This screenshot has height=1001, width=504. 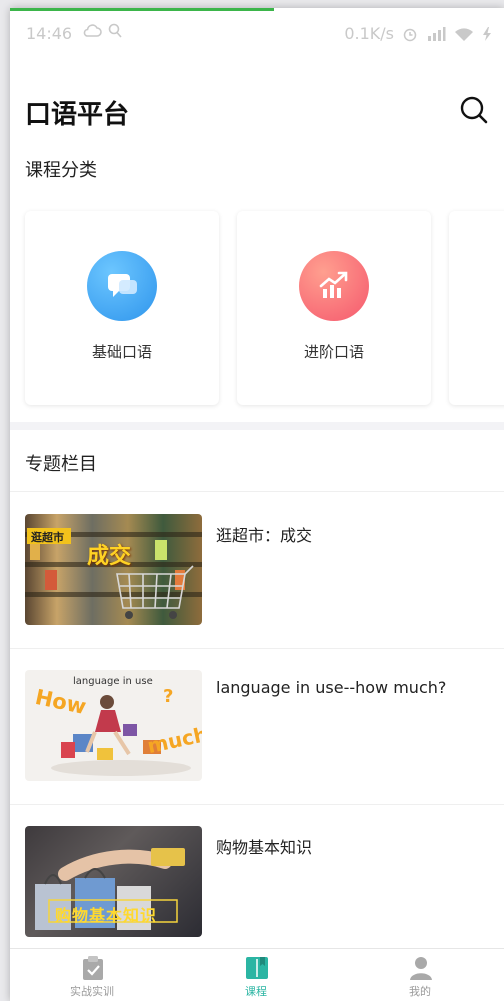 What do you see at coordinates (264, 535) in the screenshot?
I see `topic-title: 逛超市：成交` at bounding box center [264, 535].